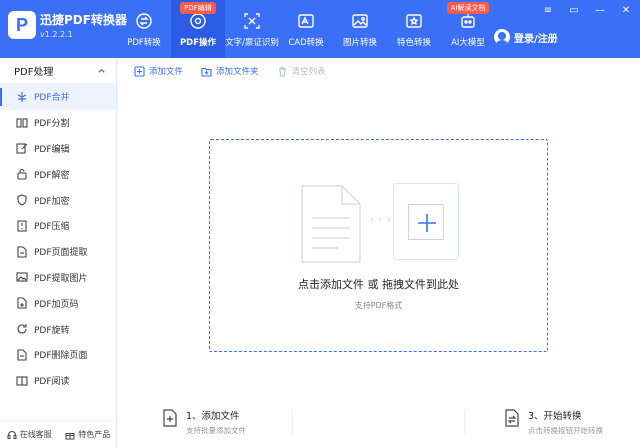 The height and width of the screenshot is (448, 640). Describe the element at coordinates (626, 11) in the screenshot. I see `close-icon: ✕` at that location.